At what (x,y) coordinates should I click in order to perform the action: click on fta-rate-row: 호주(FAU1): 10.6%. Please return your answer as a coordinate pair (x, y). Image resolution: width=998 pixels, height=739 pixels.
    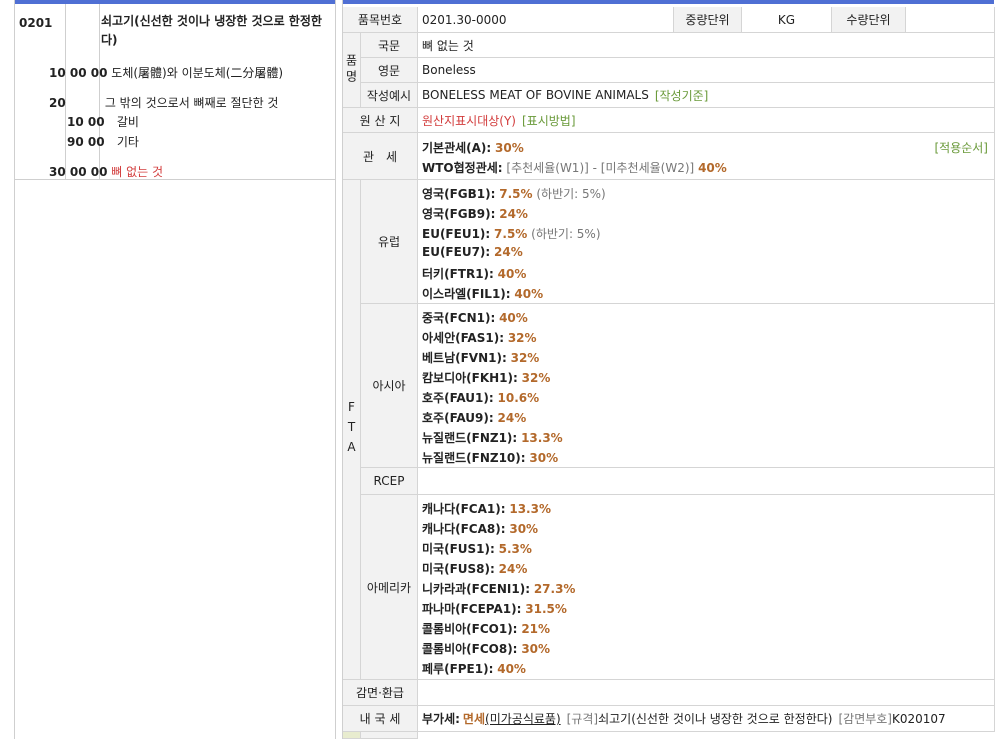
    Looking at the image, I should click on (481, 398).